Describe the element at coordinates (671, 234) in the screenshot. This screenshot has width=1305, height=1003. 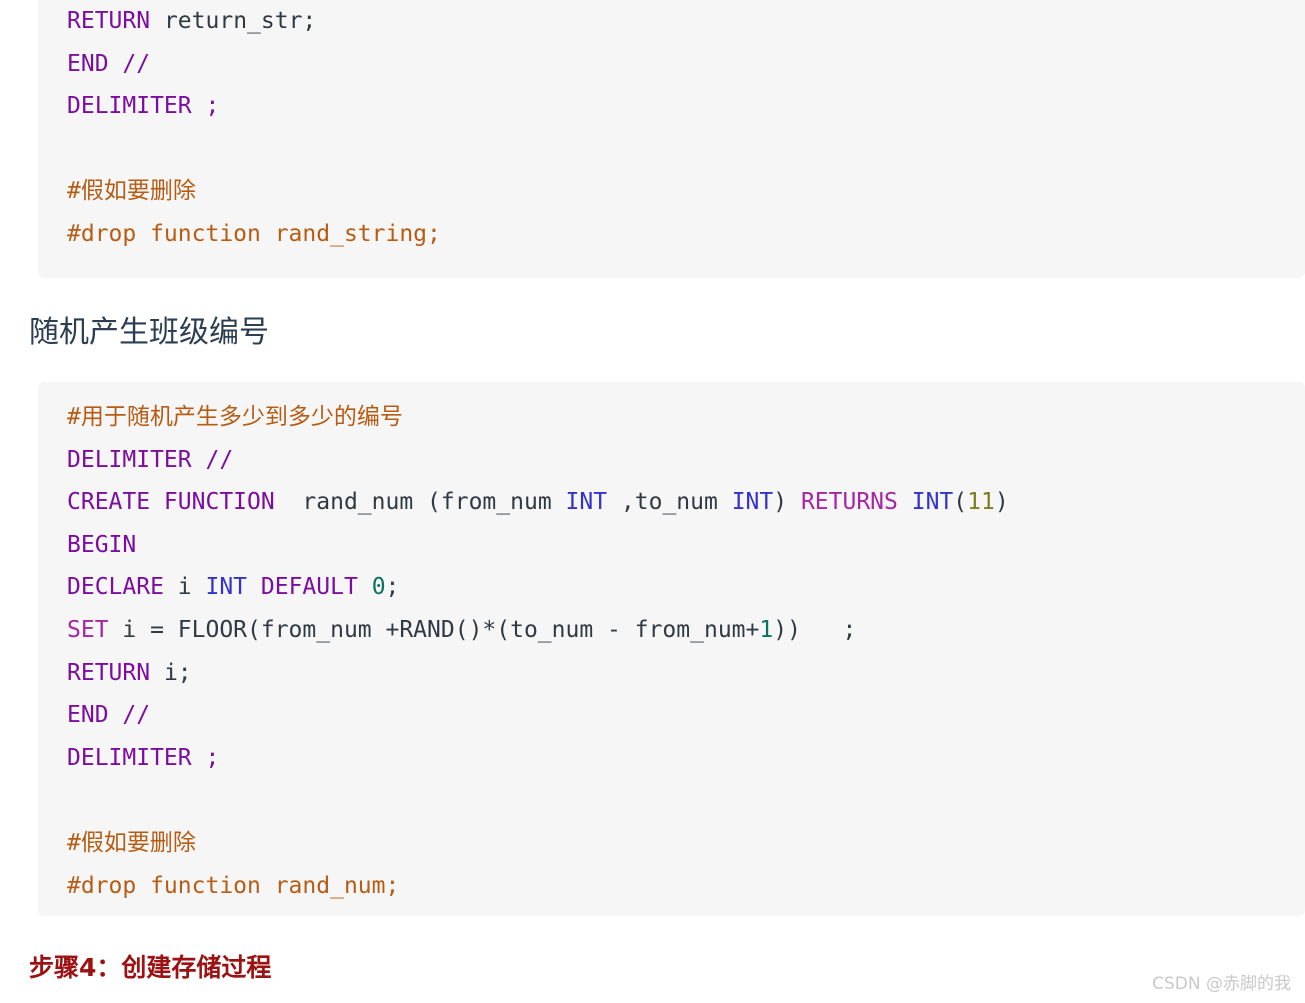
I see `code-line: #drop function rand_string;` at that location.